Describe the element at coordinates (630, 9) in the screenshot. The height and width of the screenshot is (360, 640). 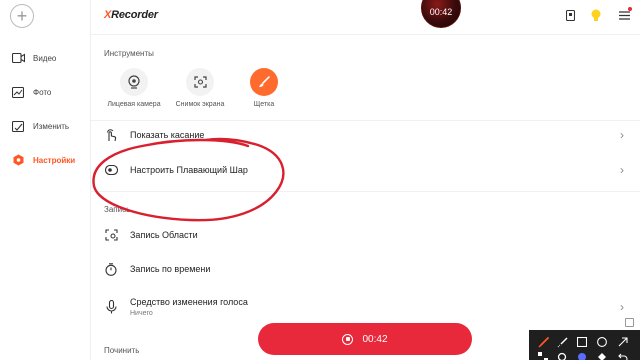
I see `notification-dot` at that location.